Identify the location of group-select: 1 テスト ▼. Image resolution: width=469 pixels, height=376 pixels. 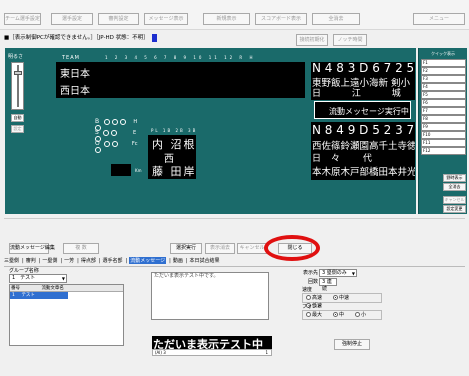
(38, 278).